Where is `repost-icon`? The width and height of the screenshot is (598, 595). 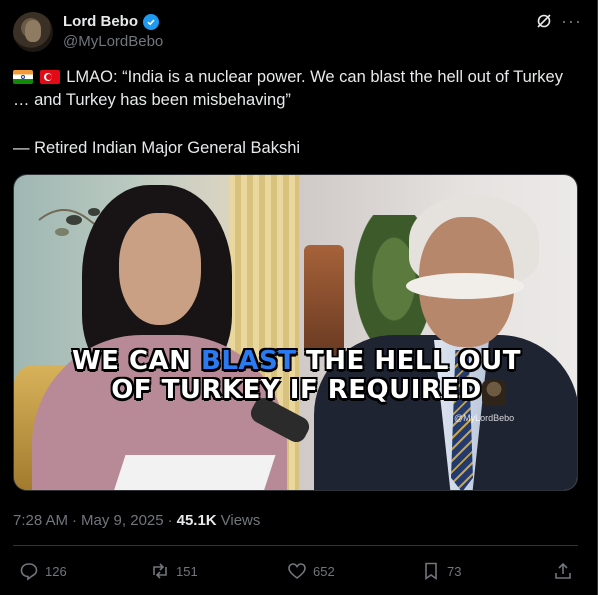 repost-icon is located at coordinates (160, 571).